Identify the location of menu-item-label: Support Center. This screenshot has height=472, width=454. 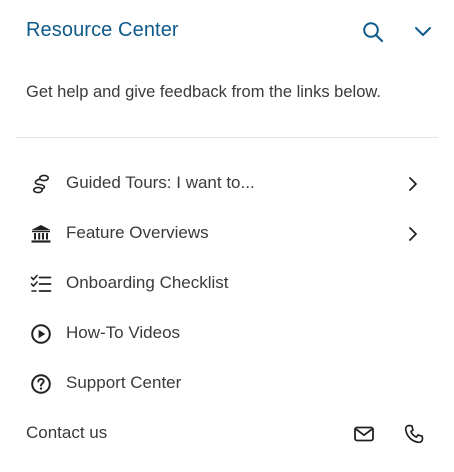
(124, 382).